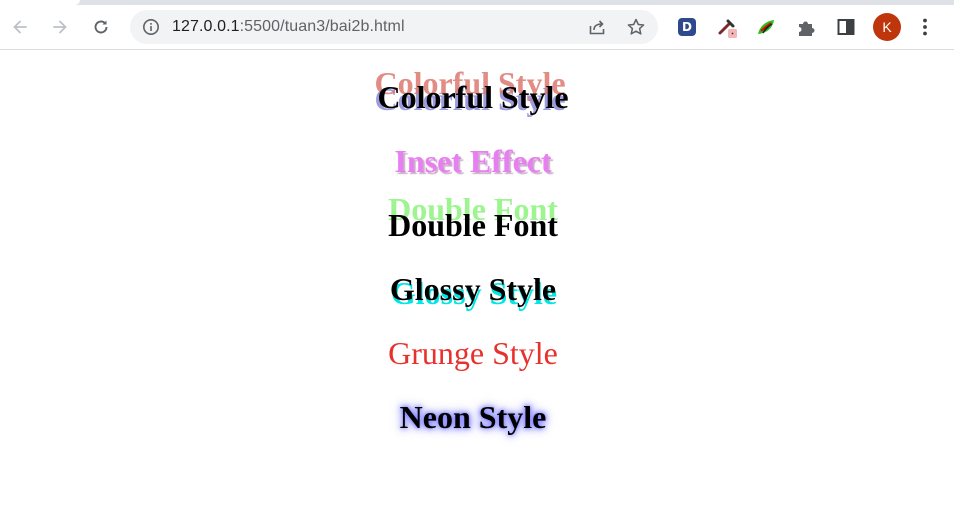 This screenshot has width=954, height=505. What do you see at coordinates (887, 27) in the screenshot?
I see `profile-avatar: K` at bounding box center [887, 27].